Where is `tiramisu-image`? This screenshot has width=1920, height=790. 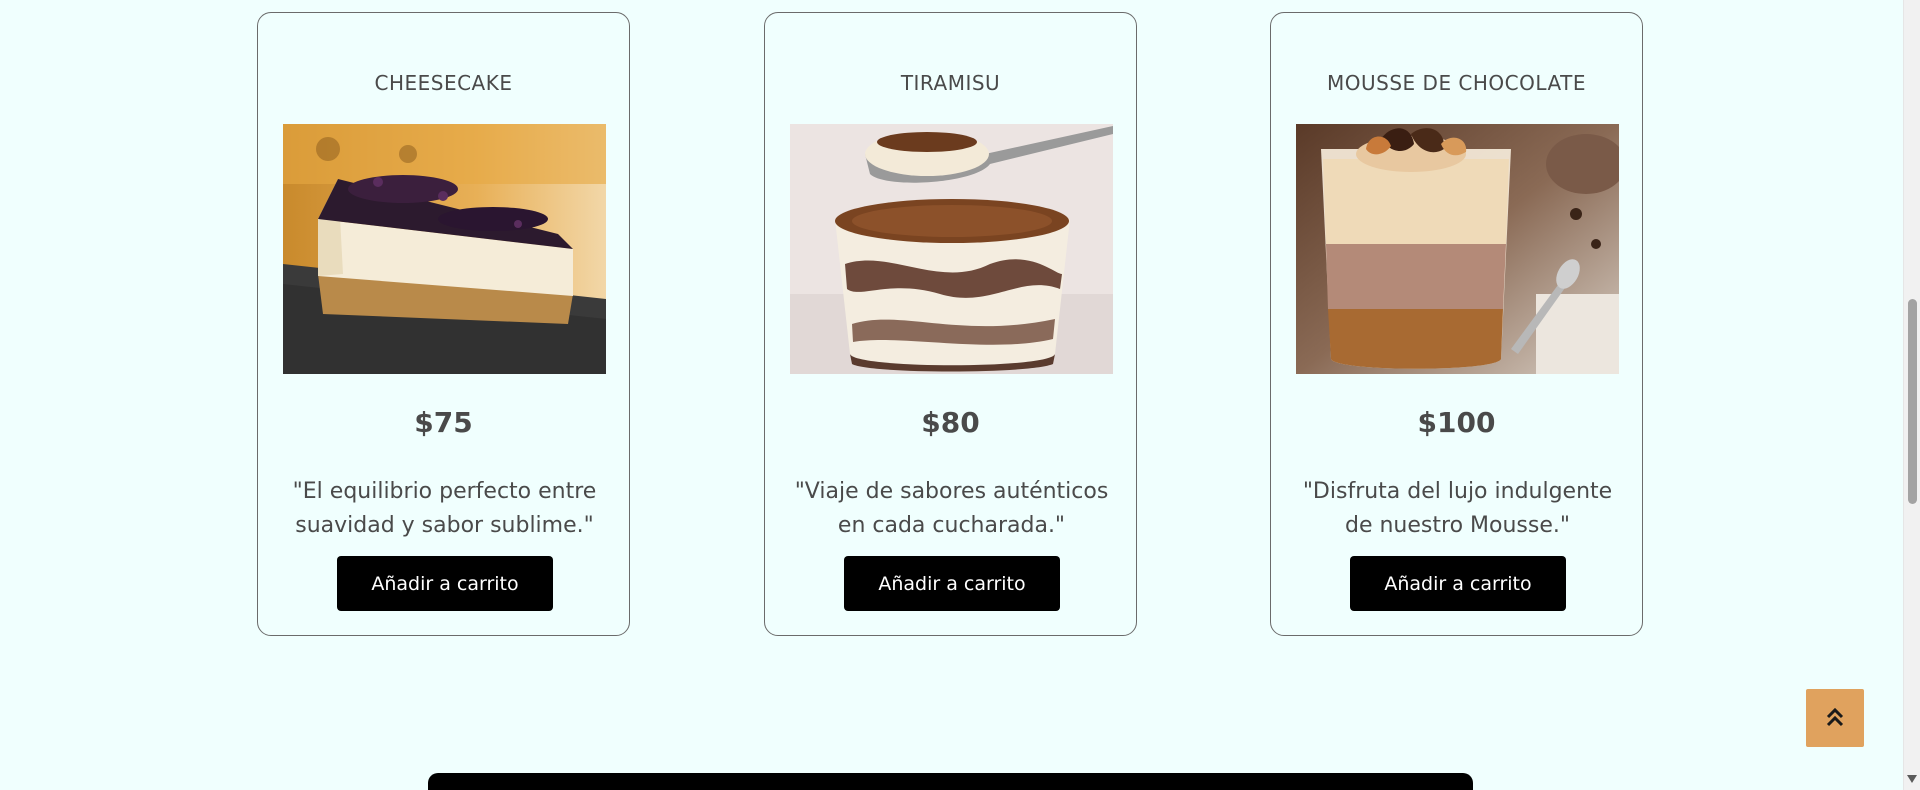
tiramisu-image is located at coordinates (951, 249).